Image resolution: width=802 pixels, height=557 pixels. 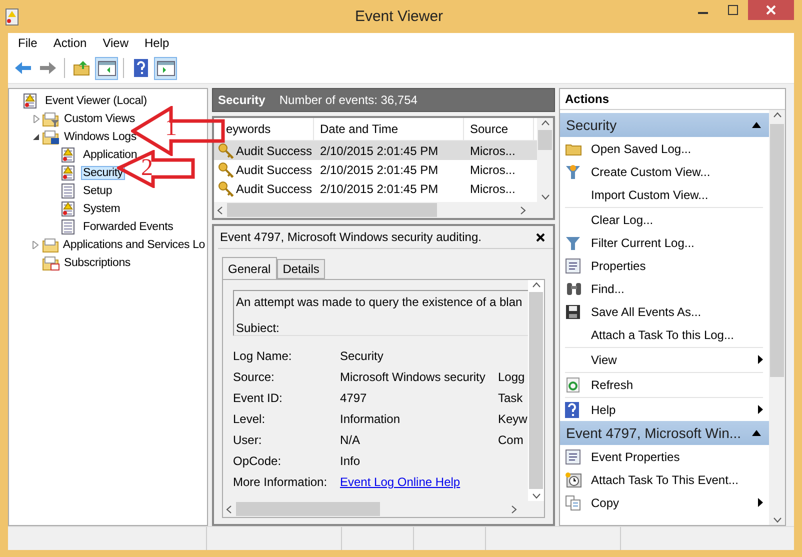 I want to click on scroll-right-icon, so click(x=514, y=509).